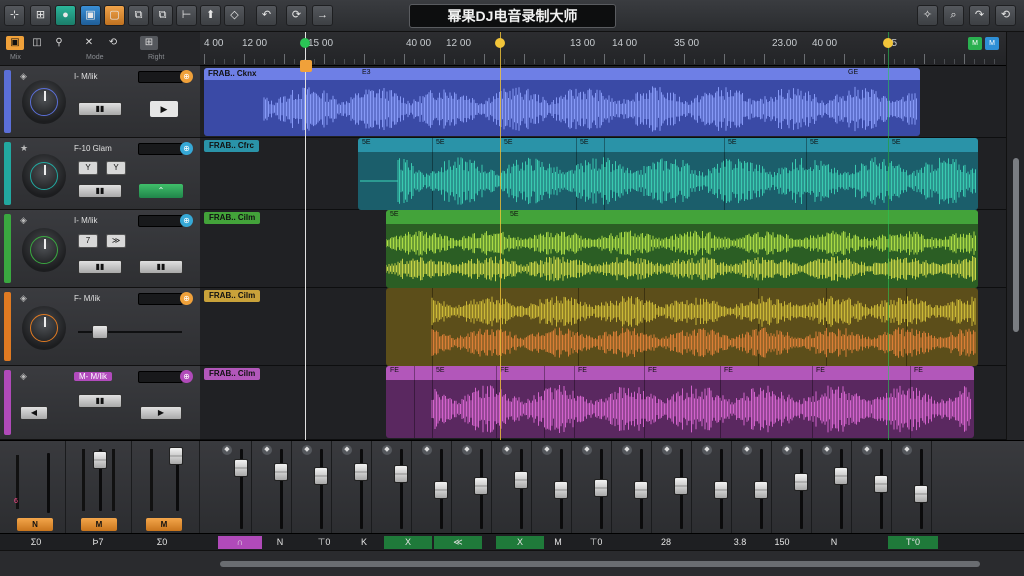 This screenshot has height=576, width=1024. I want to click on track-name: F-10 Glam, so click(93, 148).